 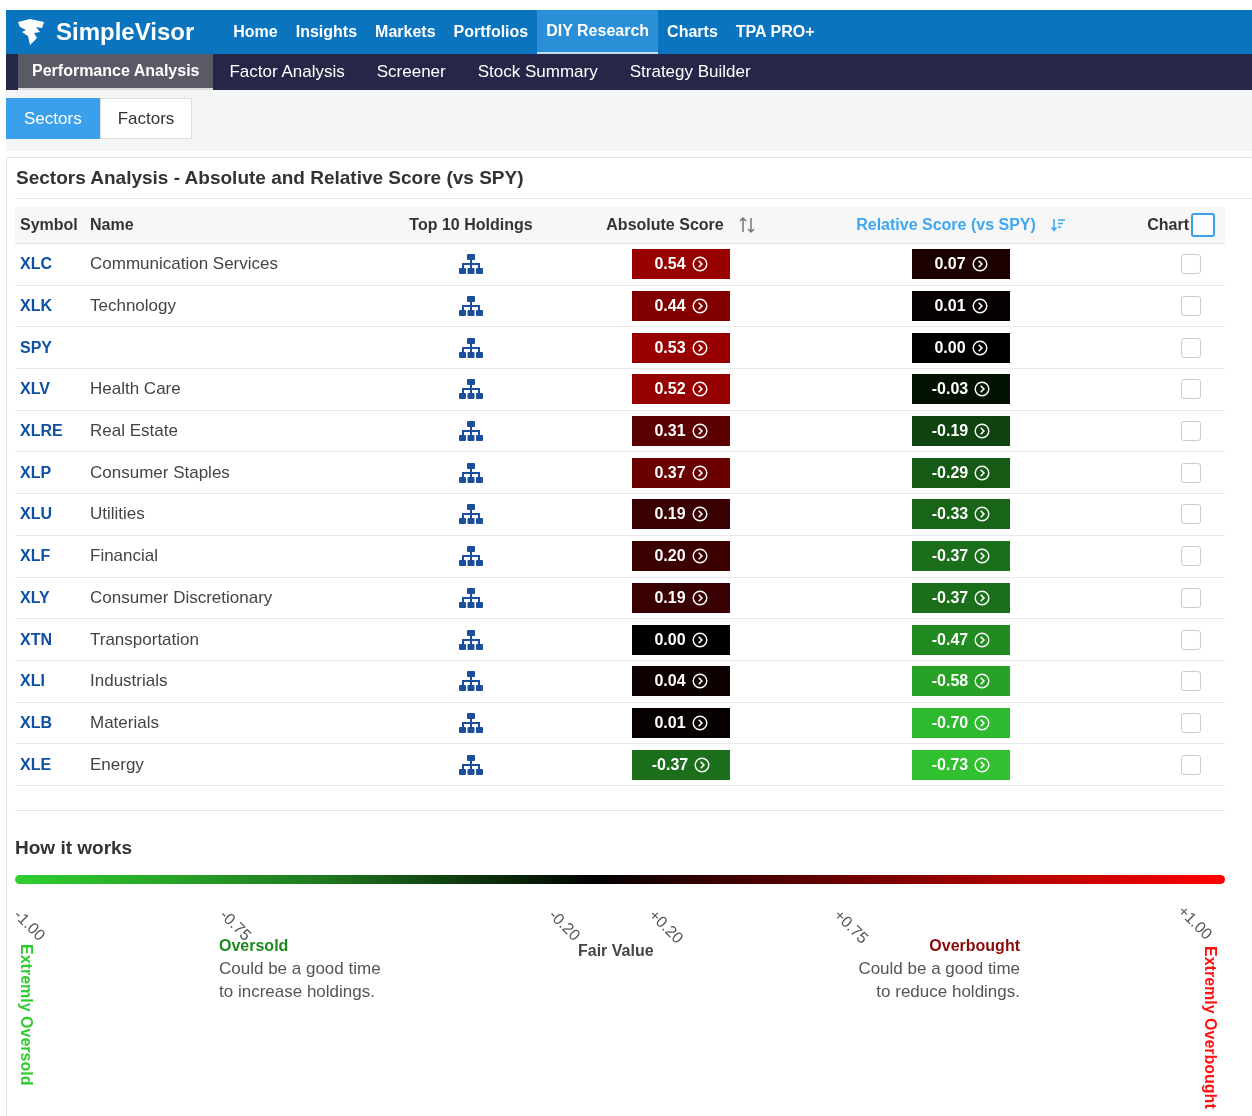 What do you see at coordinates (961, 514) in the screenshot?
I see `score-badge: -0.33` at bounding box center [961, 514].